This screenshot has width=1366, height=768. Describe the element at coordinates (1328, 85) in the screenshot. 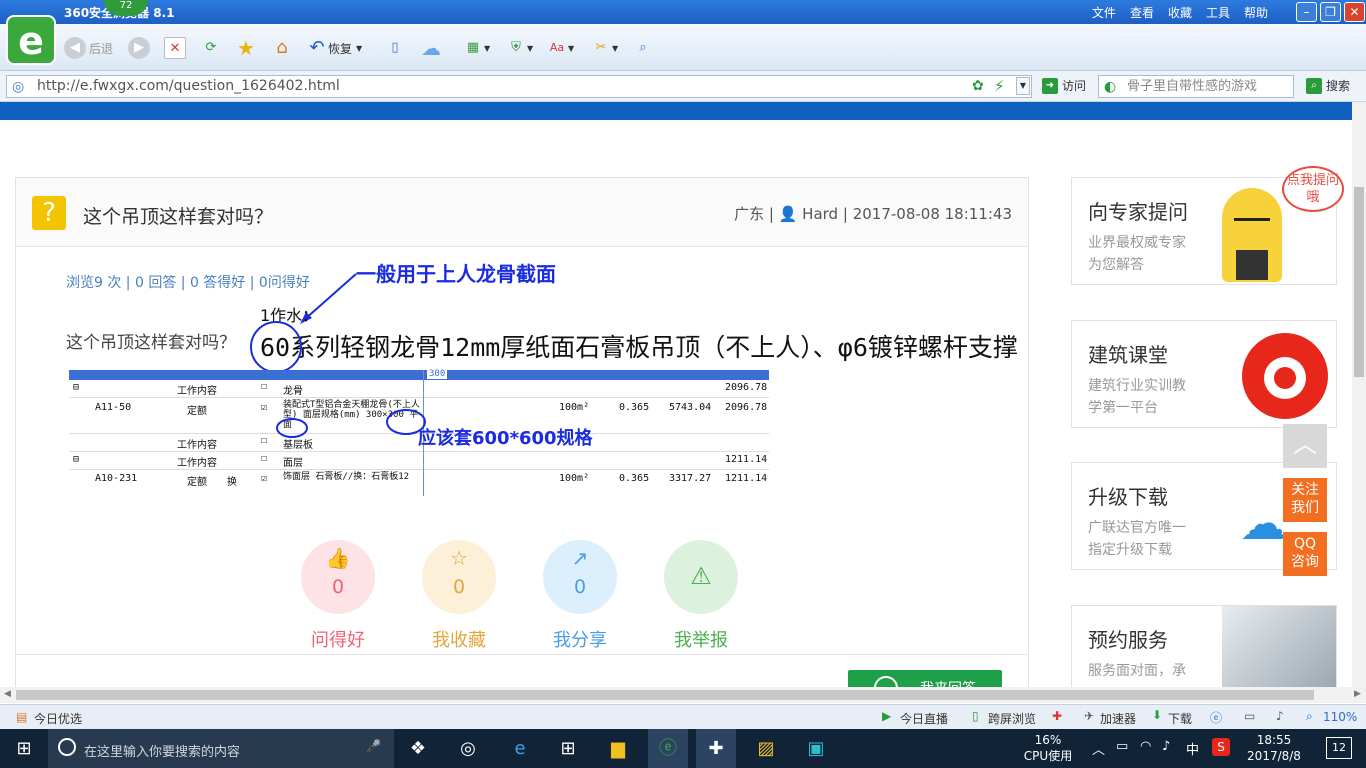

I see `search-button: ⌕ 搜索` at that location.